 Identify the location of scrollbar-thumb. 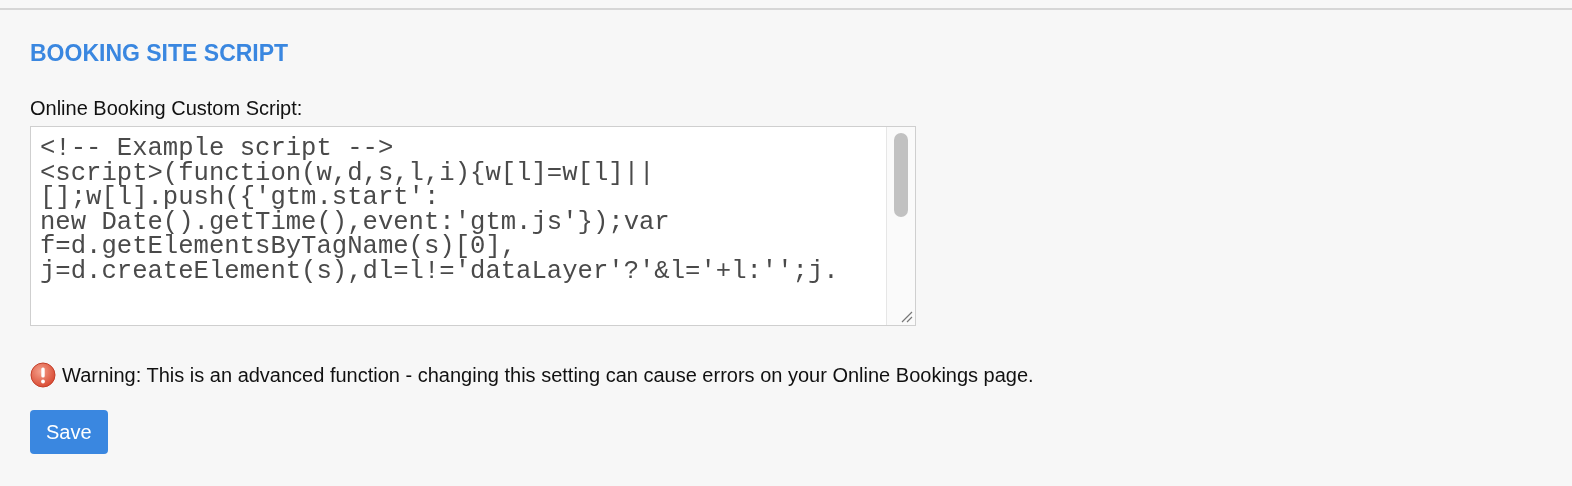
(901, 175).